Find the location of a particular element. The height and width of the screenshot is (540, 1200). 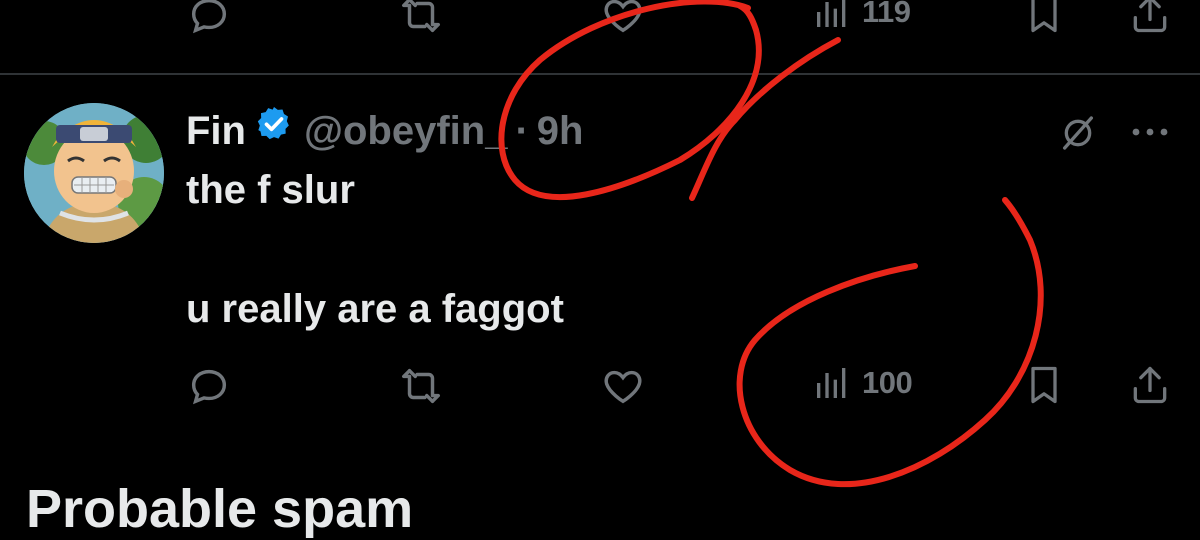

verified-badge-icon is located at coordinates (274, 130).